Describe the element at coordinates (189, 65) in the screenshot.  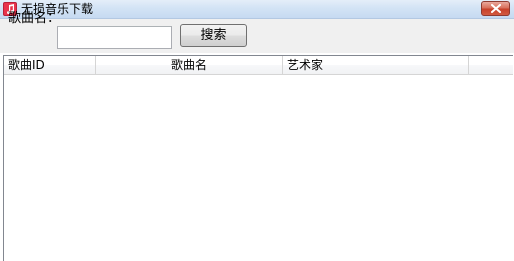
I see `column-header-song-name: 歌曲名` at that location.